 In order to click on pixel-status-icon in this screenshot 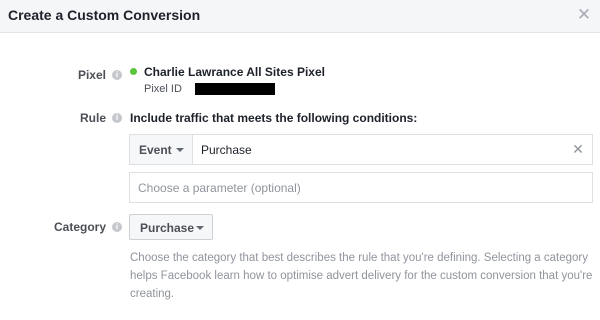, I will do `click(133, 71)`.